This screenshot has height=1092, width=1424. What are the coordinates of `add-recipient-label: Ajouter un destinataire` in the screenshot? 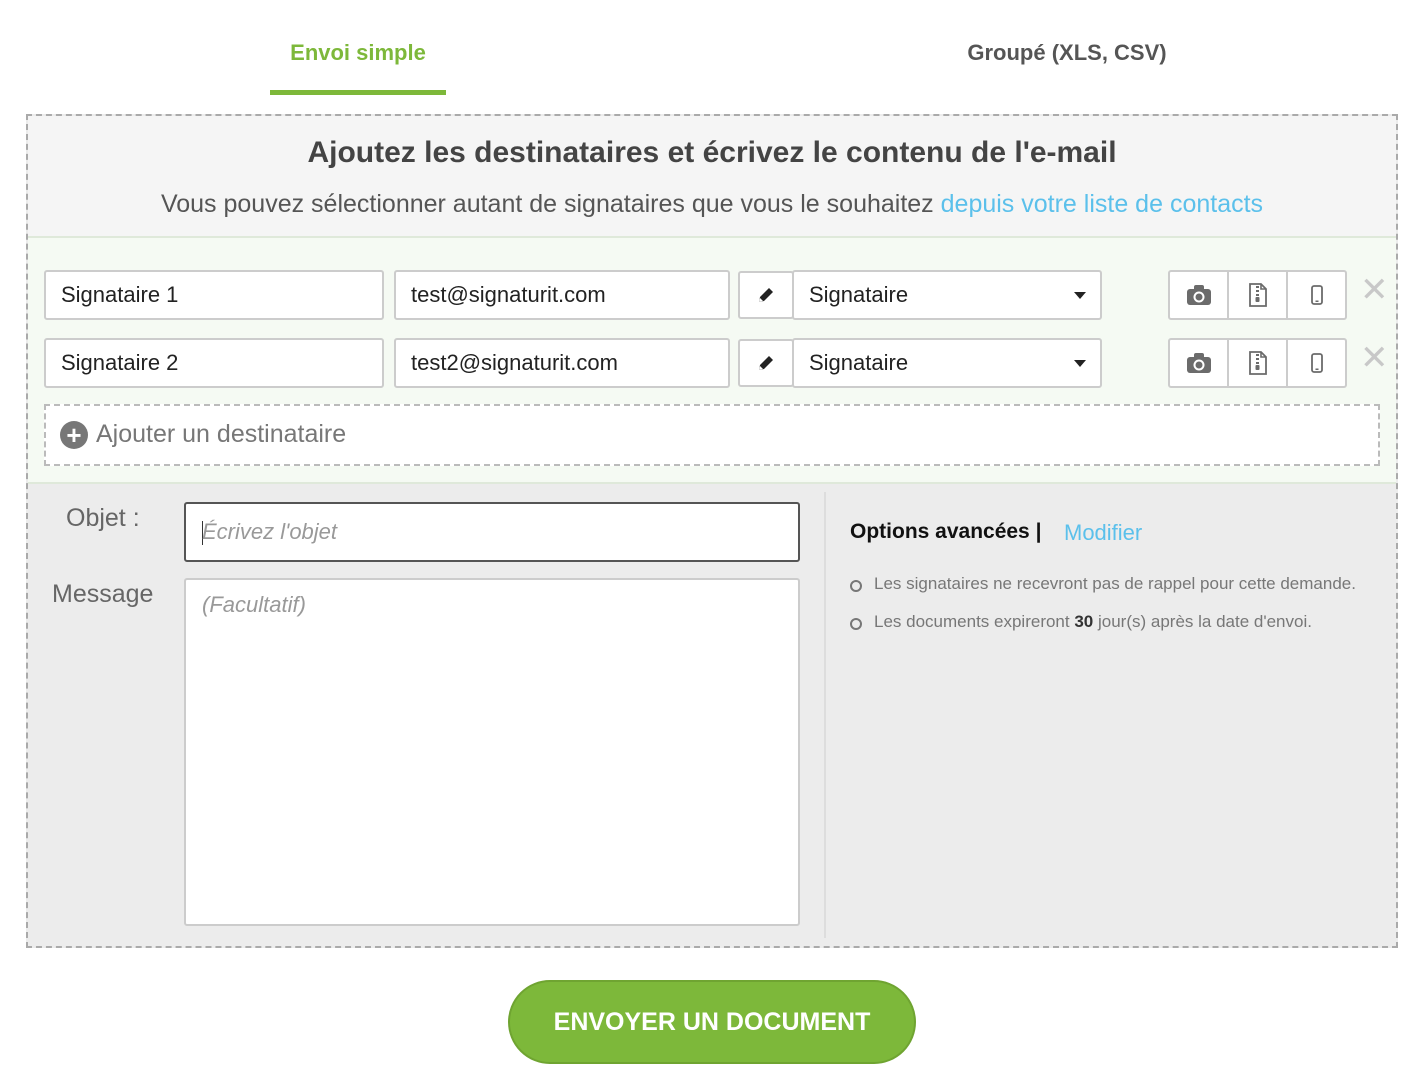 It's located at (221, 434).